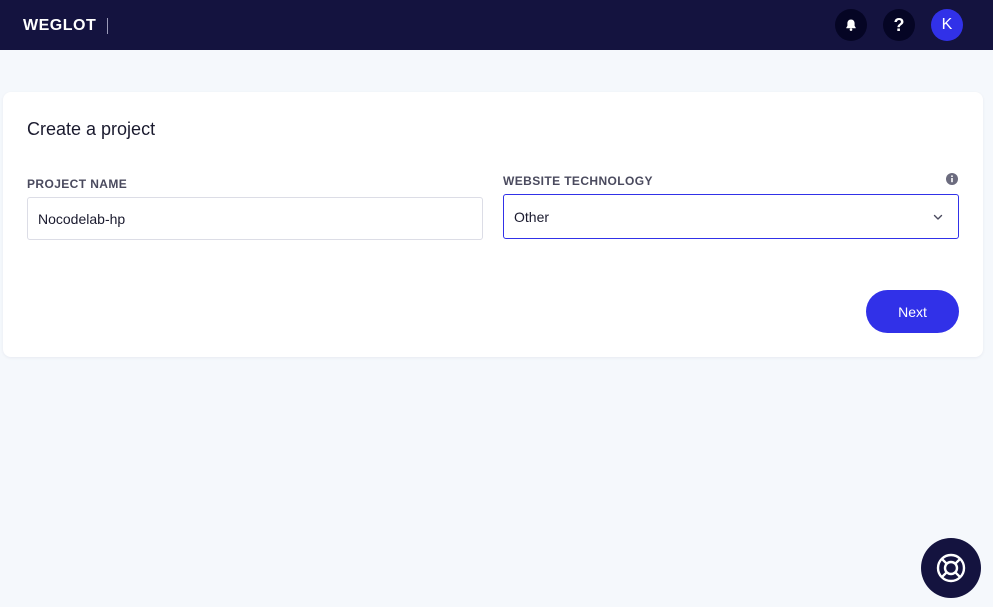 This screenshot has width=993, height=607. What do you see at coordinates (938, 217) in the screenshot?
I see `chevron-down-icon` at bounding box center [938, 217].